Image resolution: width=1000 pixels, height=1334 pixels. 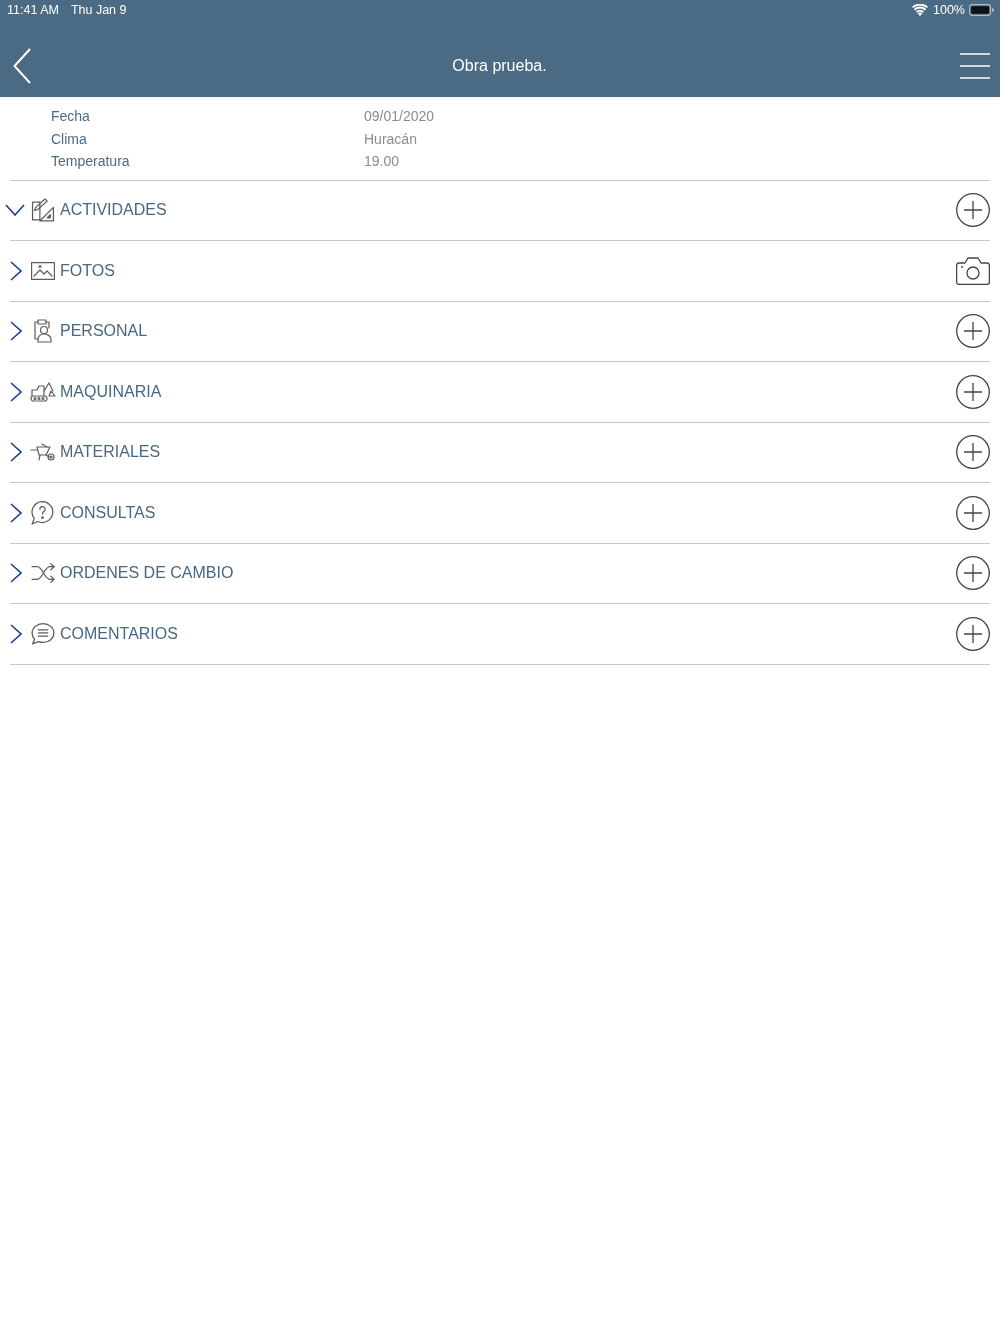 I want to click on field-value: Huracán, so click(x=390, y=138).